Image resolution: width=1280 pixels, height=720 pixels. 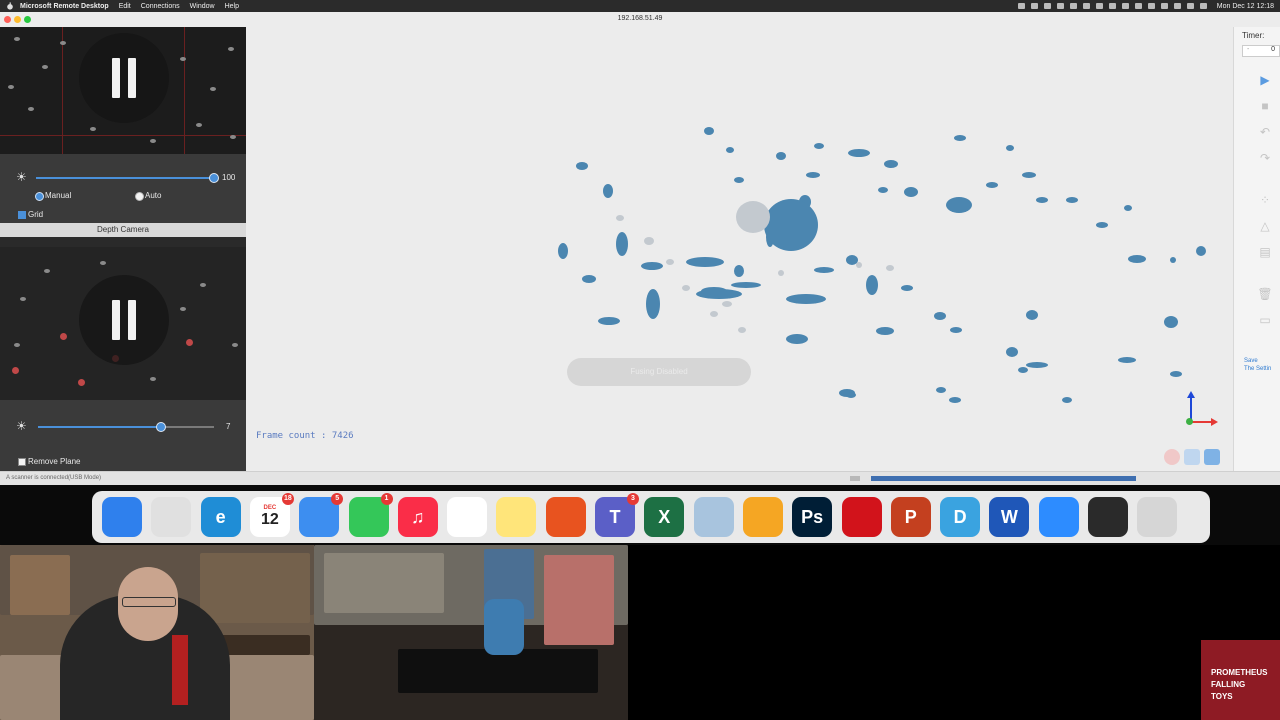 What do you see at coordinates (161, 427) in the screenshot?
I see `depth-range-slider-knob` at bounding box center [161, 427].